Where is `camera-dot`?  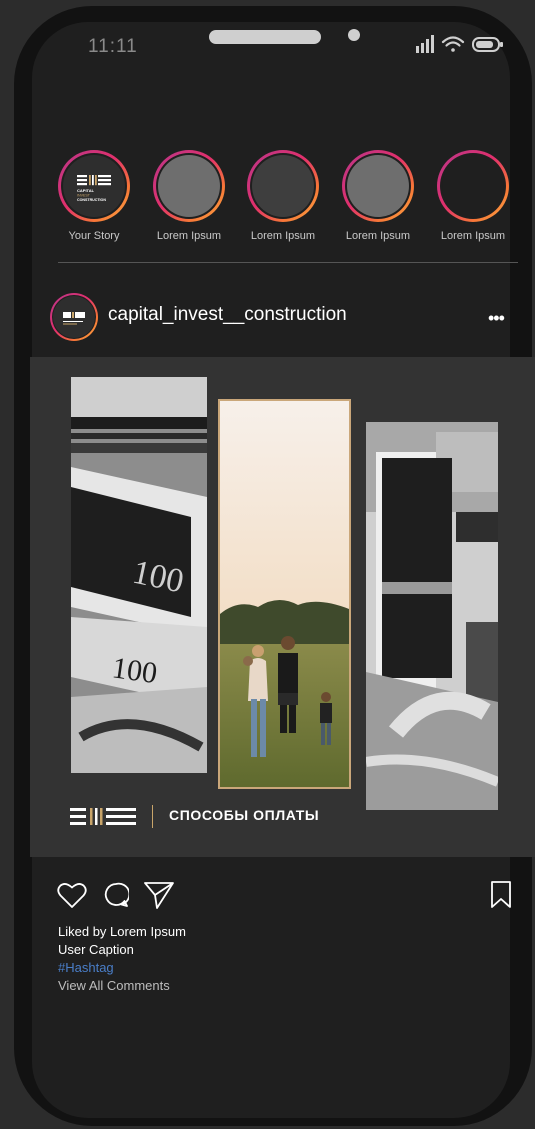
camera-dot is located at coordinates (354, 35).